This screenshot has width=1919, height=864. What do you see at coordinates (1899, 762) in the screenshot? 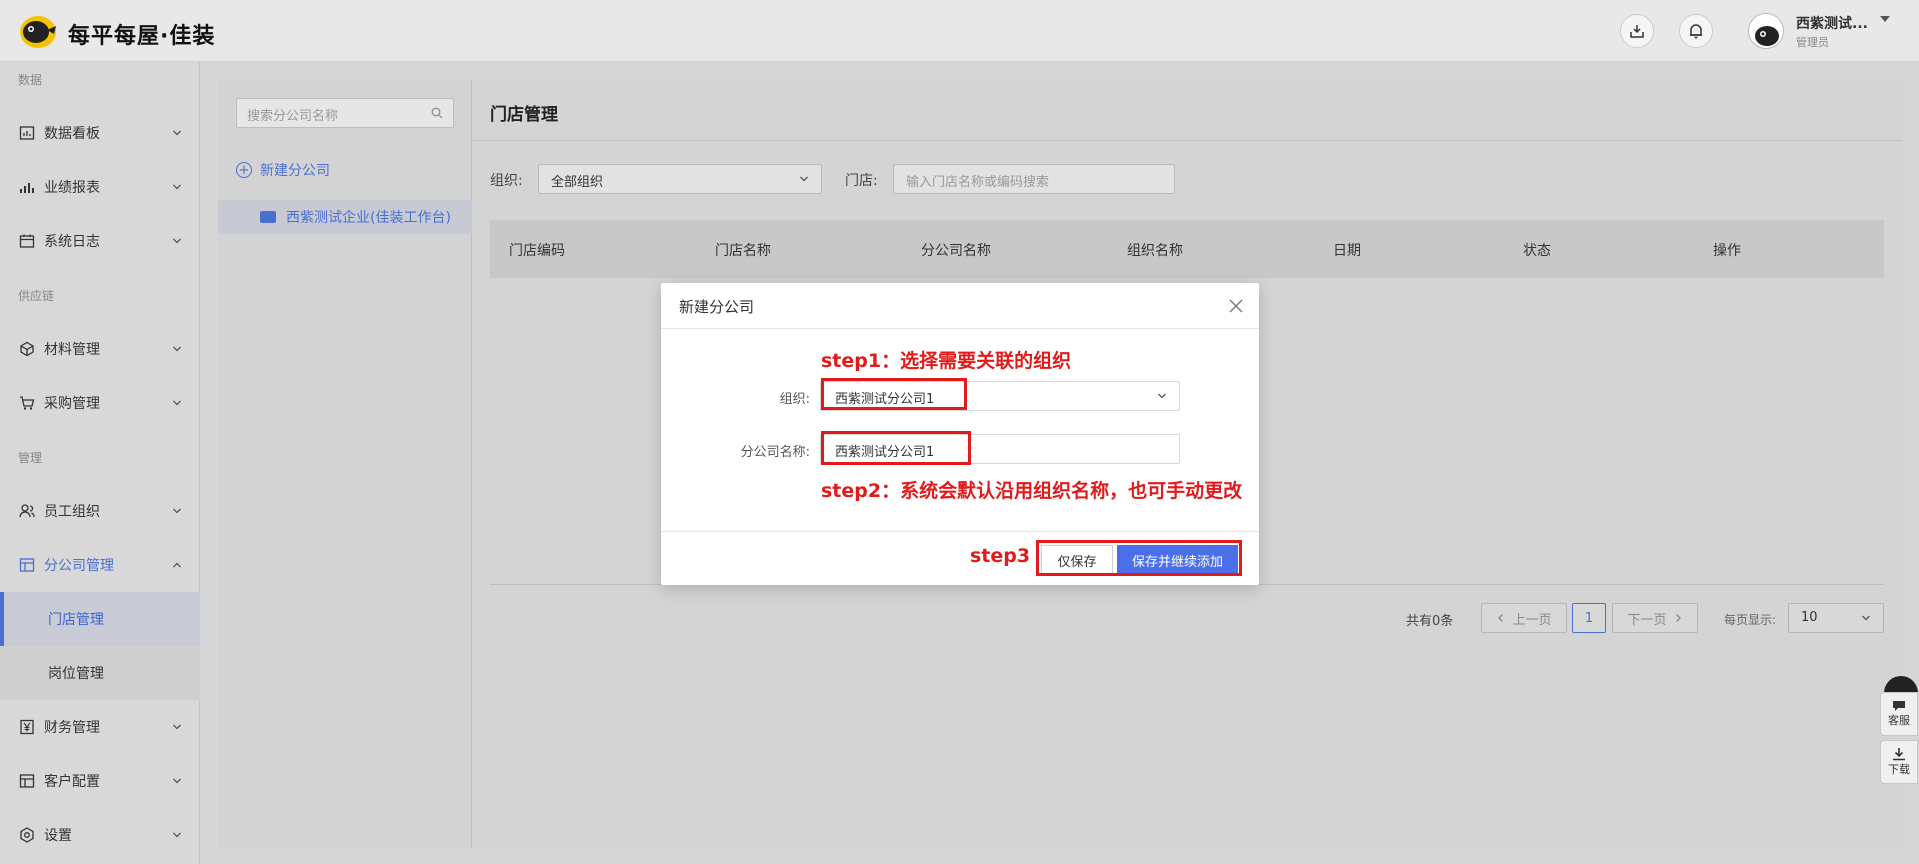
I see `download-button: 下载` at bounding box center [1899, 762].